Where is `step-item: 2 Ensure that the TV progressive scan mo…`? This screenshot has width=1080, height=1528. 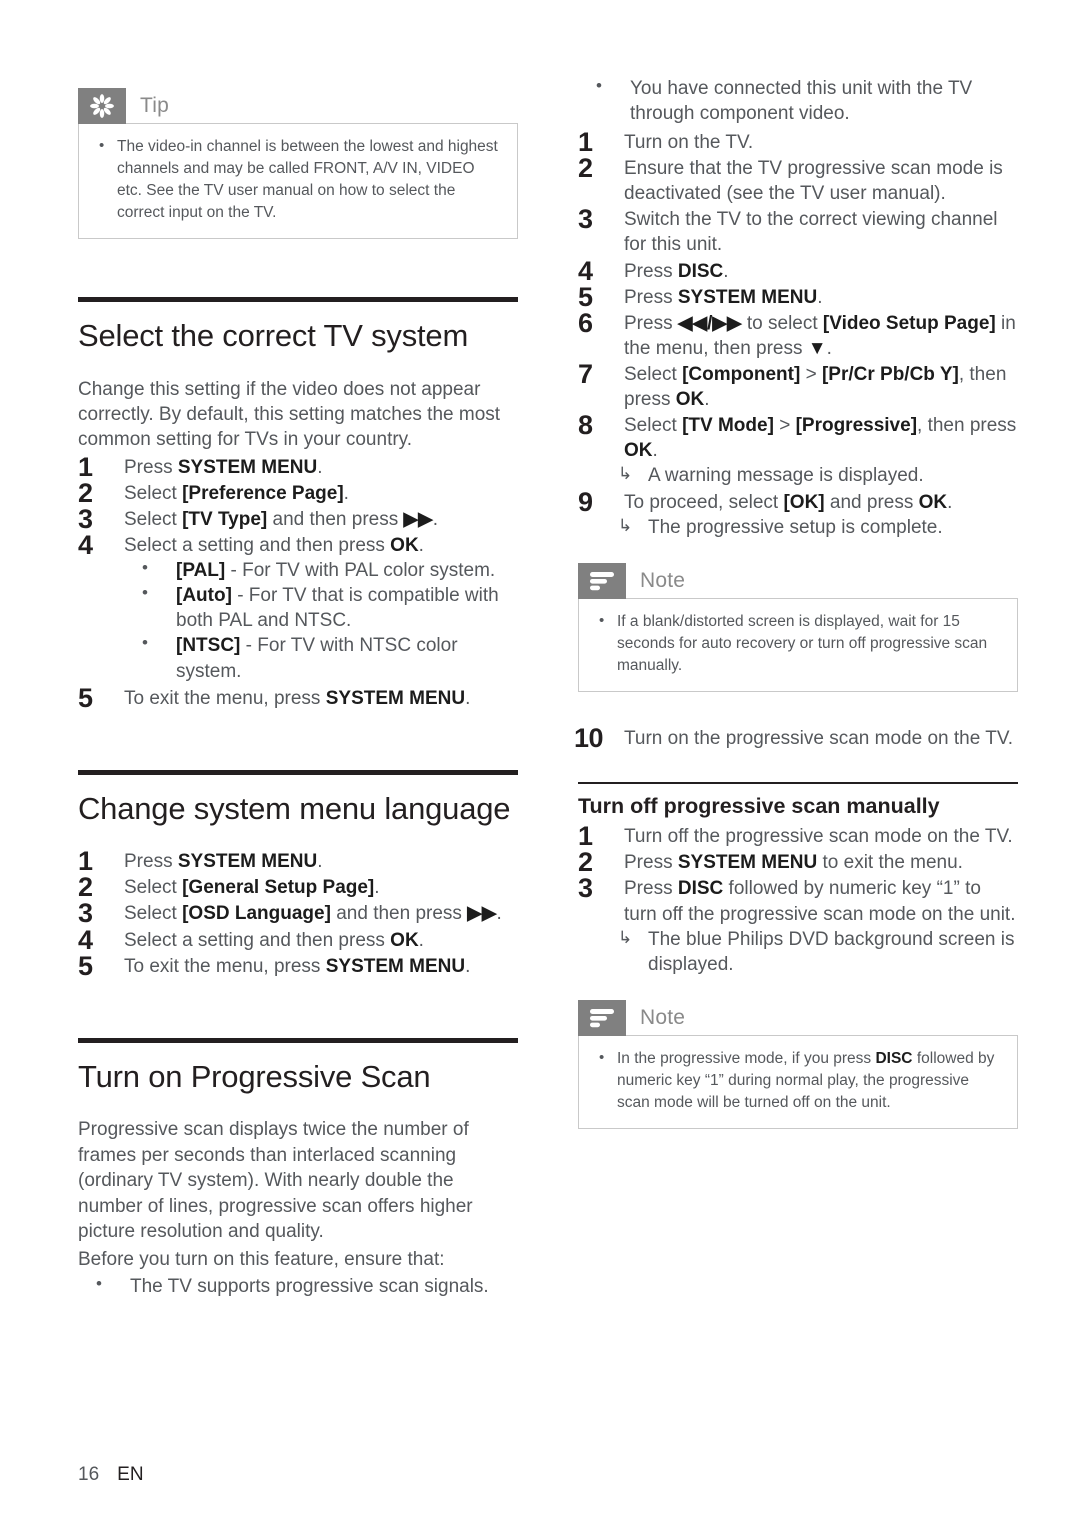
step-item: 2 Ensure that the TV progressive scan mo… is located at coordinates (798, 179).